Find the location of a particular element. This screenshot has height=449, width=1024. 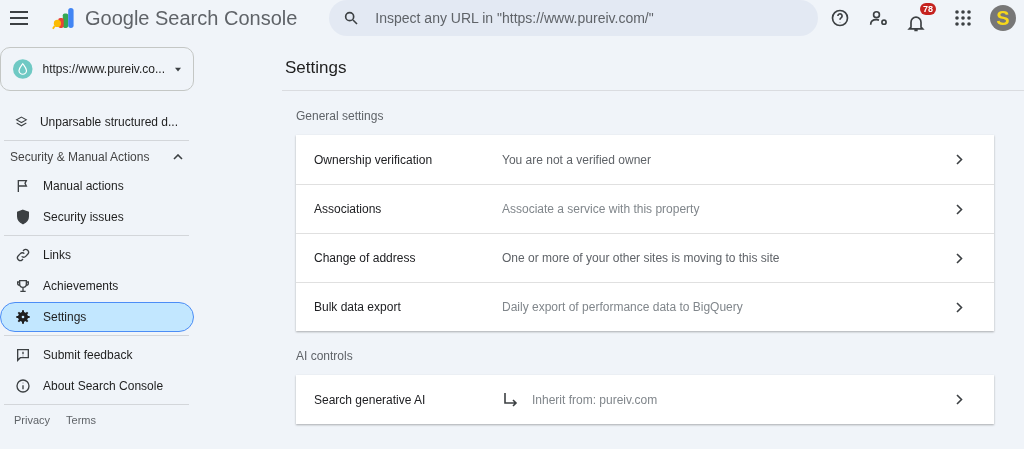

search-field: Inspect any URL in "https://www.pureiv.com/" is located at coordinates (573, 18).